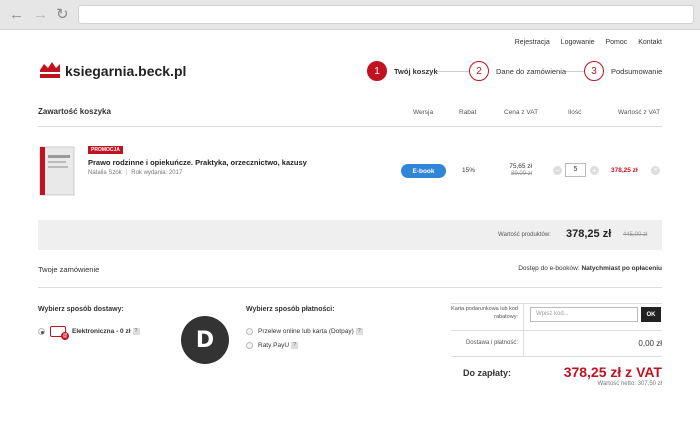  What do you see at coordinates (290, 309) in the screenshot?
I see `payment-title: Wybierz sposób płatności:` at bounding box center [290, 309].